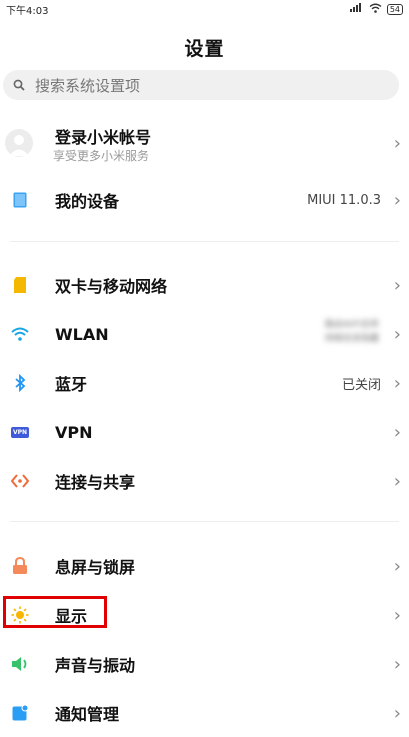 The width and height of the screenshot is (409, 737). I want to click on share-icon, so click(20, 481).